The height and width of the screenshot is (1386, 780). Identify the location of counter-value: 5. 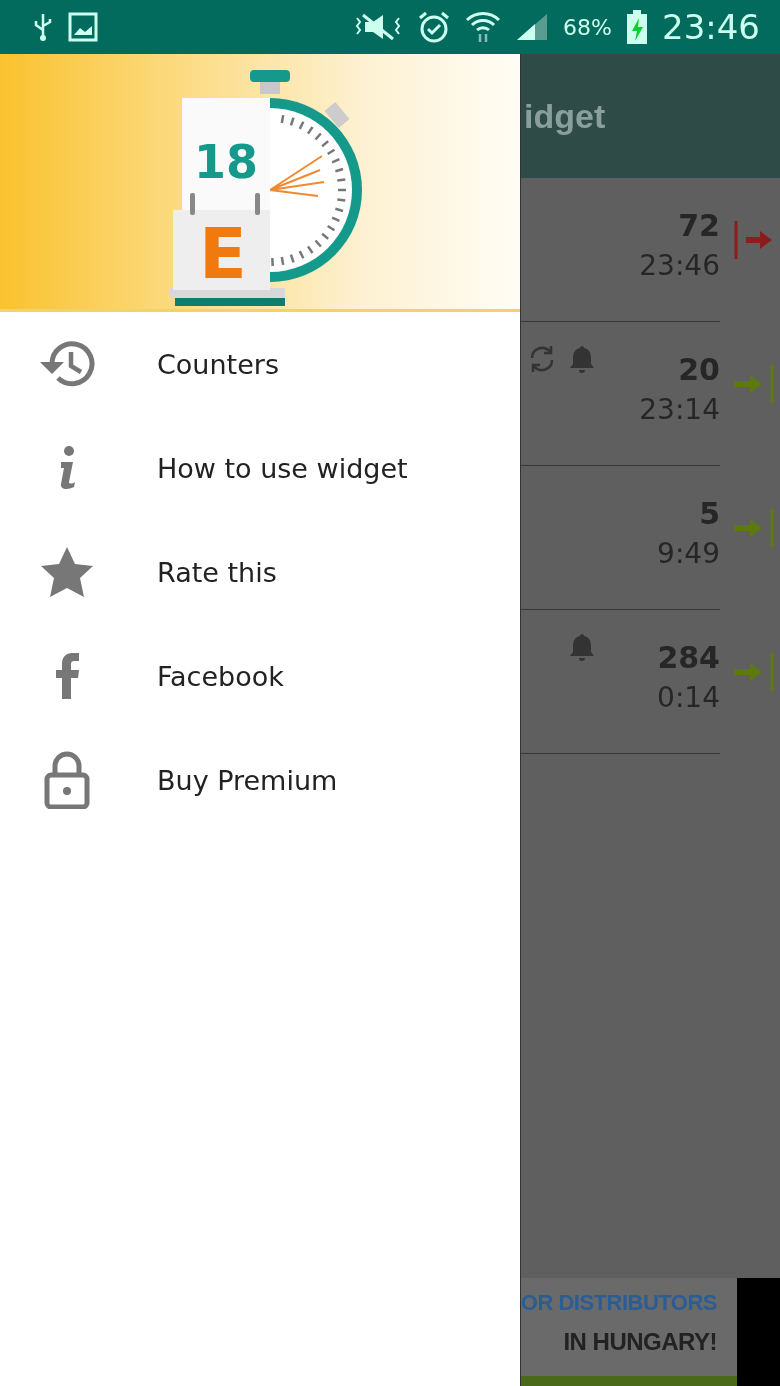
(709, 513).